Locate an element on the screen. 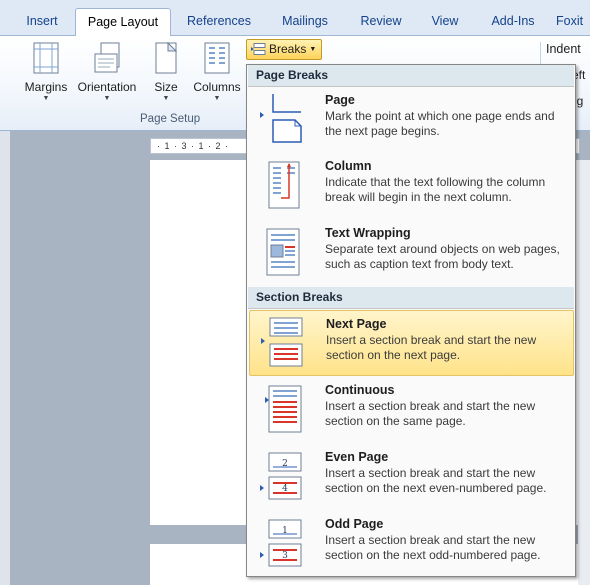 The image size is (590, 585). size-label: Size is located at coordinates (166, 87).